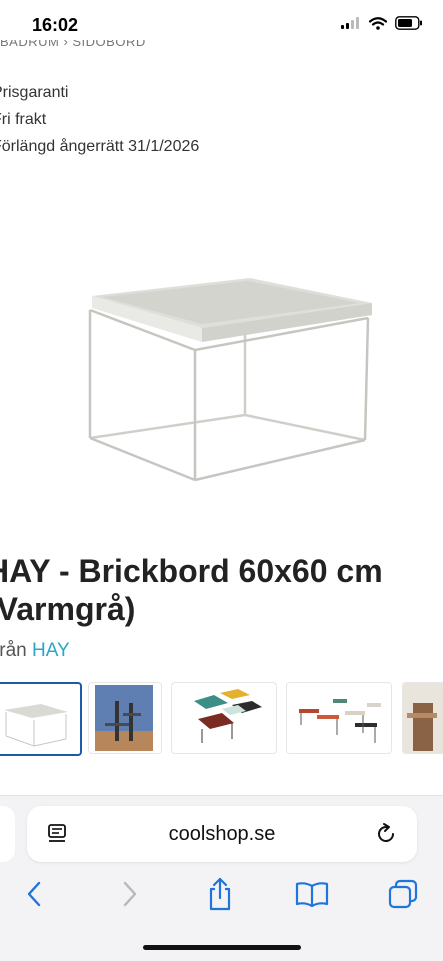 The height and width of the screenshot is (961, 443). Describe the element at coordinates (34, 92) in the screenshot. I see `usp-price-guarantee: Prisgaranti` at that location.